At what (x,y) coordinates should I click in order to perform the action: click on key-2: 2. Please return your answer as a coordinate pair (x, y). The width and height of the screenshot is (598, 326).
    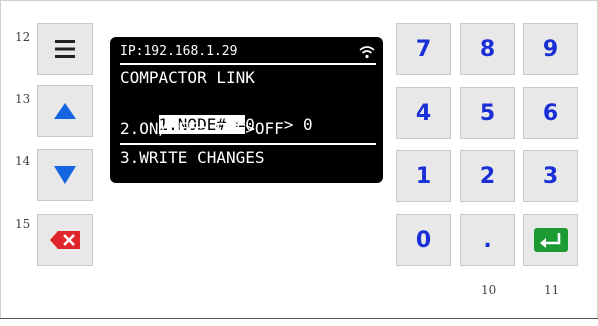
    Looking at the image, I should click on (487, 176).